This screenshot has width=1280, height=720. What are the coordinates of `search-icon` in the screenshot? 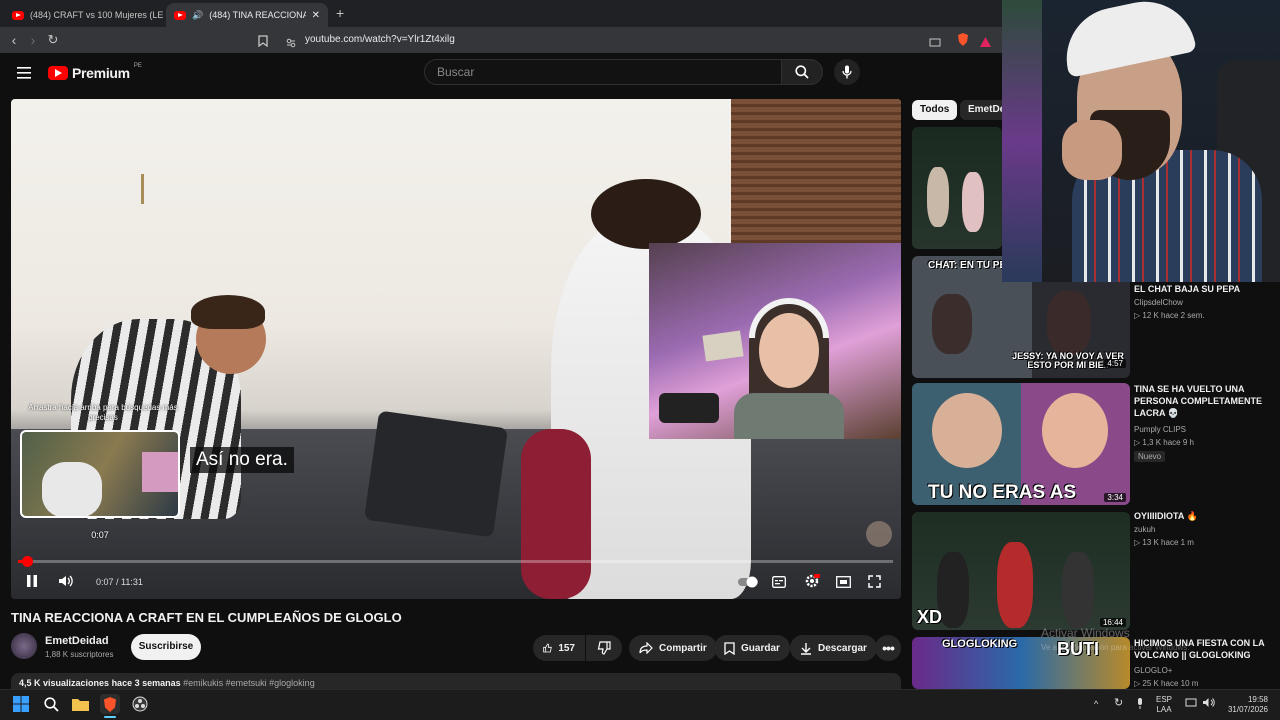 It's located at (802, 72).